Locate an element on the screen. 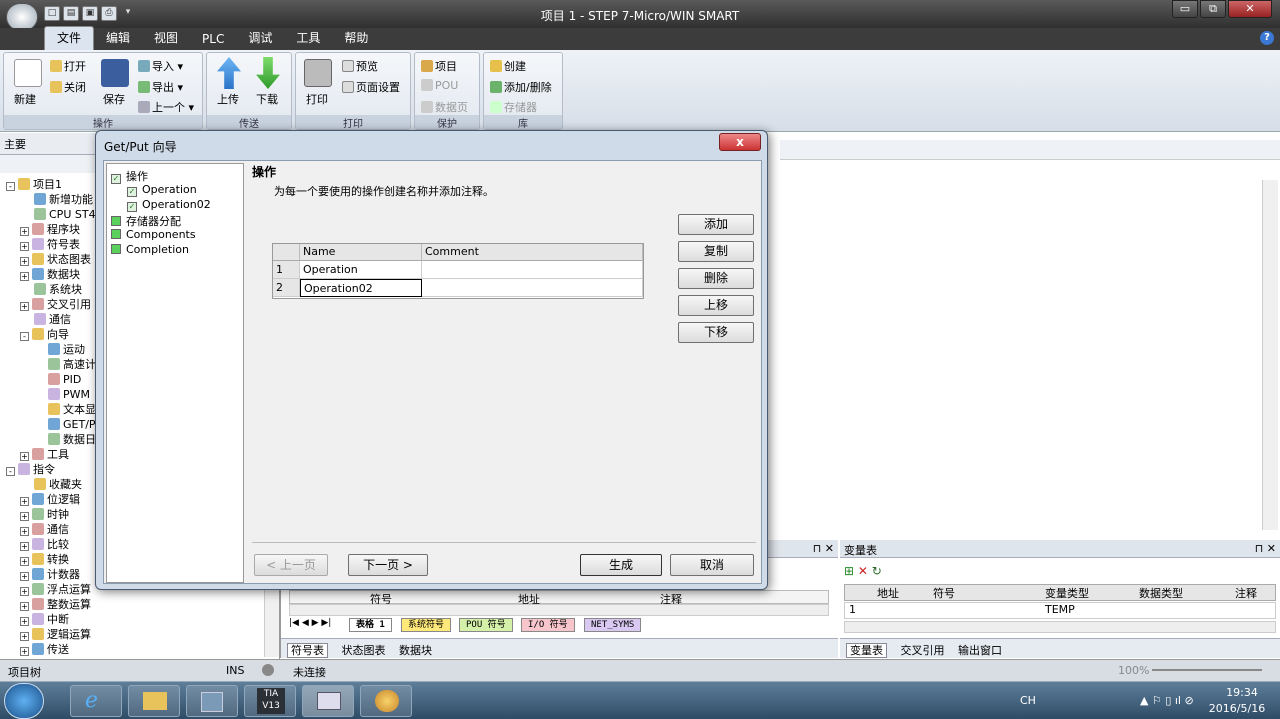  upload-button: 上传 is located at coordinates (228, 99).